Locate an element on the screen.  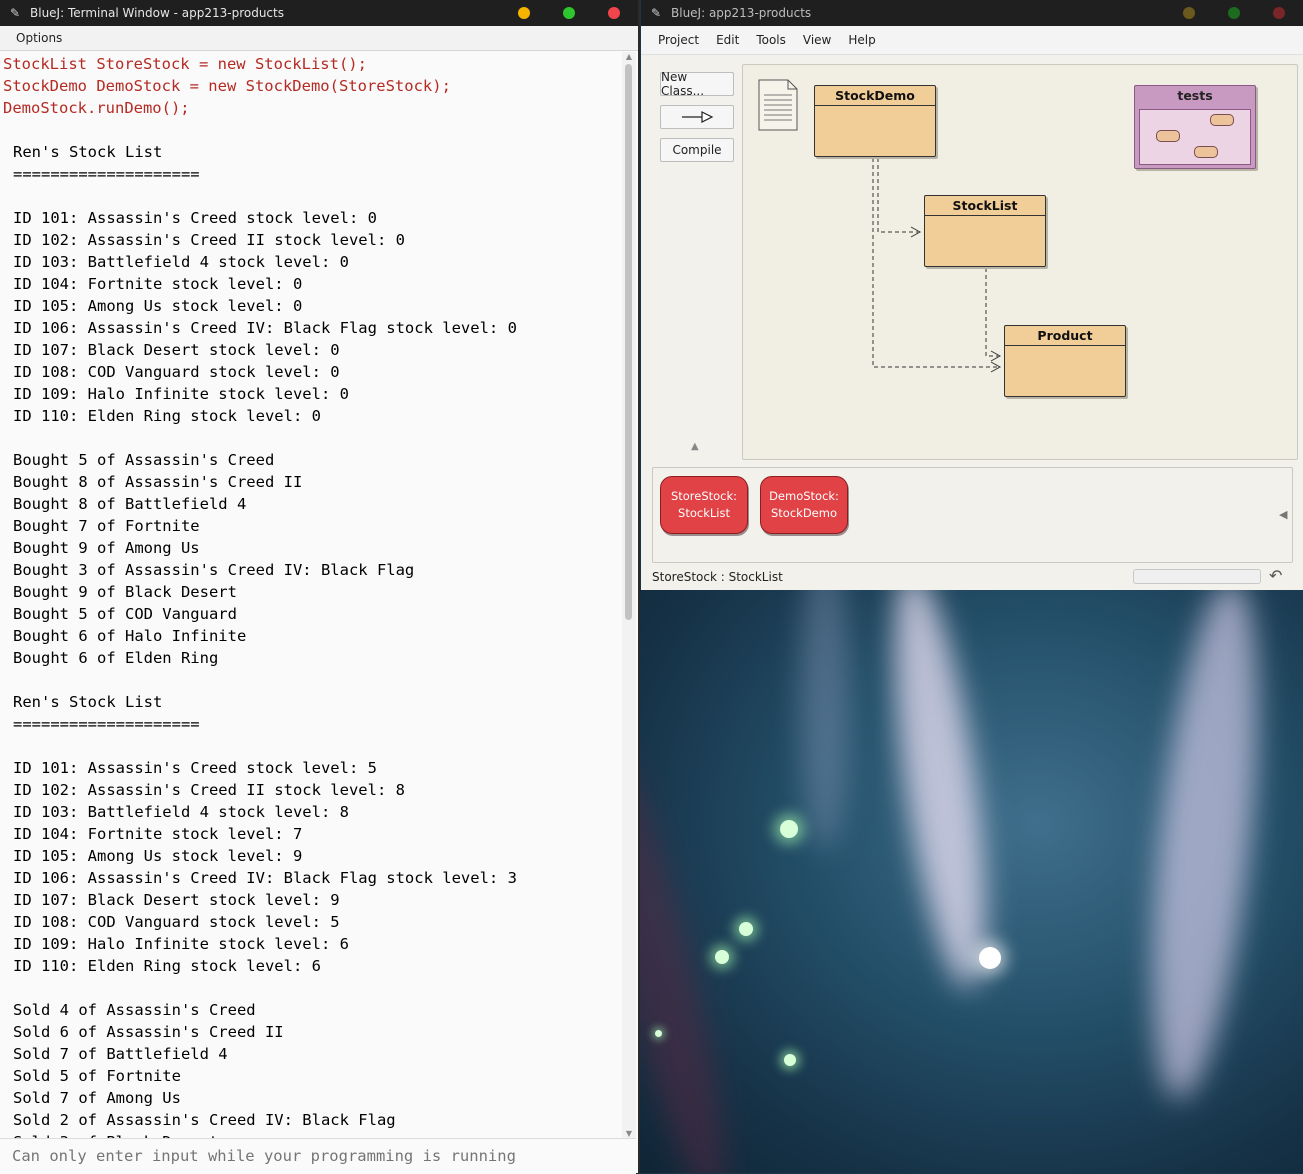
output-line: ID 101: Assassin's Creed stock level: 0 is located at coordinates (195, 218).